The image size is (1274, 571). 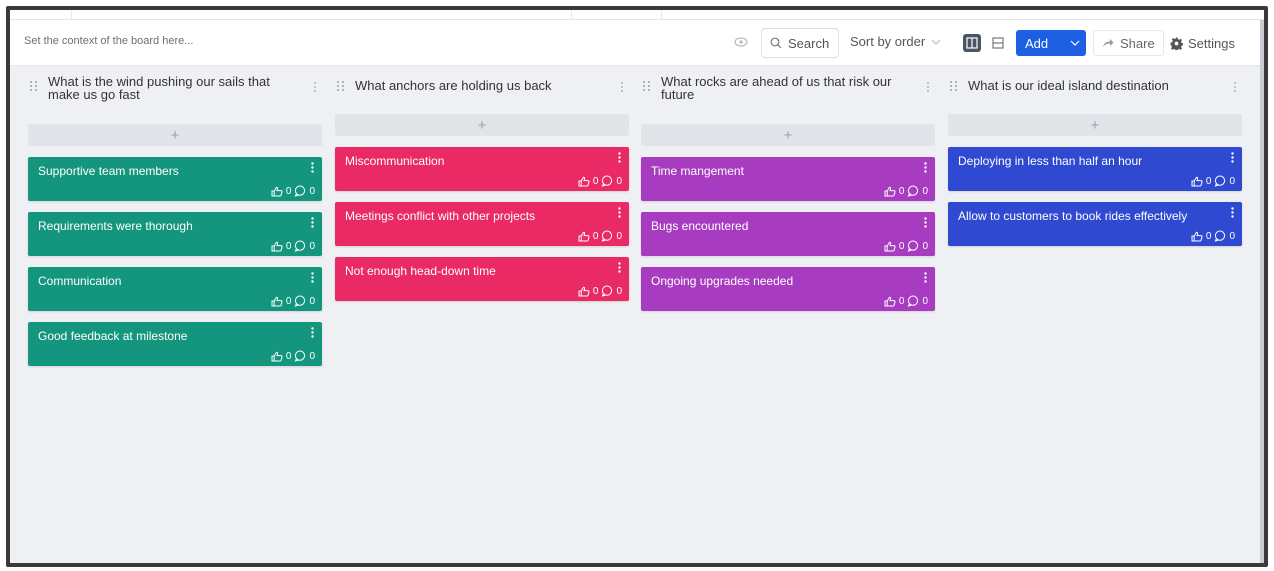 I want to click on add-dropdown-caret, so click(x=1075, y=43).